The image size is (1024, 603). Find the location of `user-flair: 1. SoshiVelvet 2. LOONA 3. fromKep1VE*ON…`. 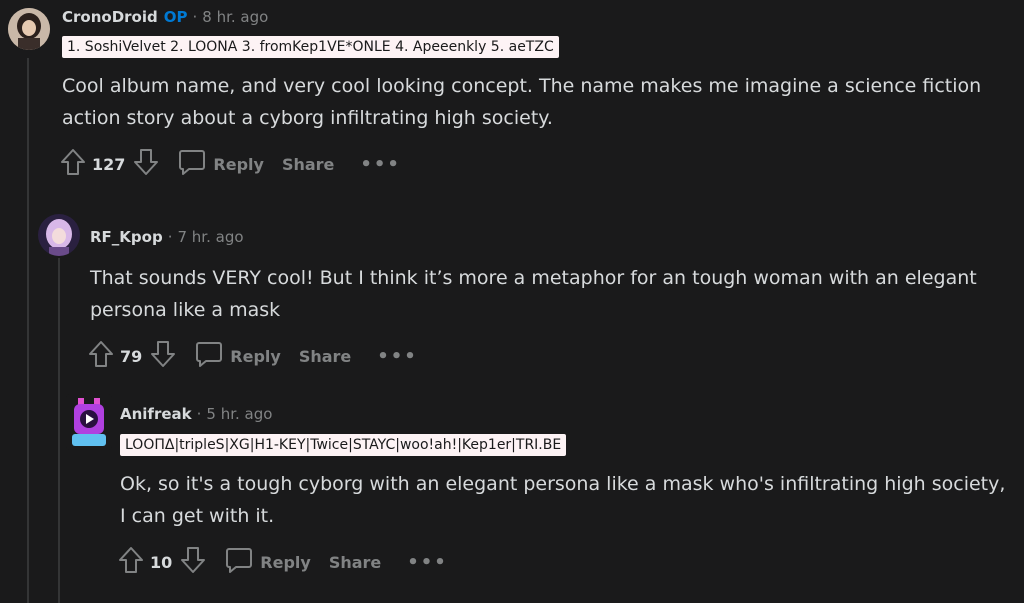

user-flair: 1. SoshiVelvet 2. LOONA 3. fromKep1VE*ON… is located at coordinates (310, 47).